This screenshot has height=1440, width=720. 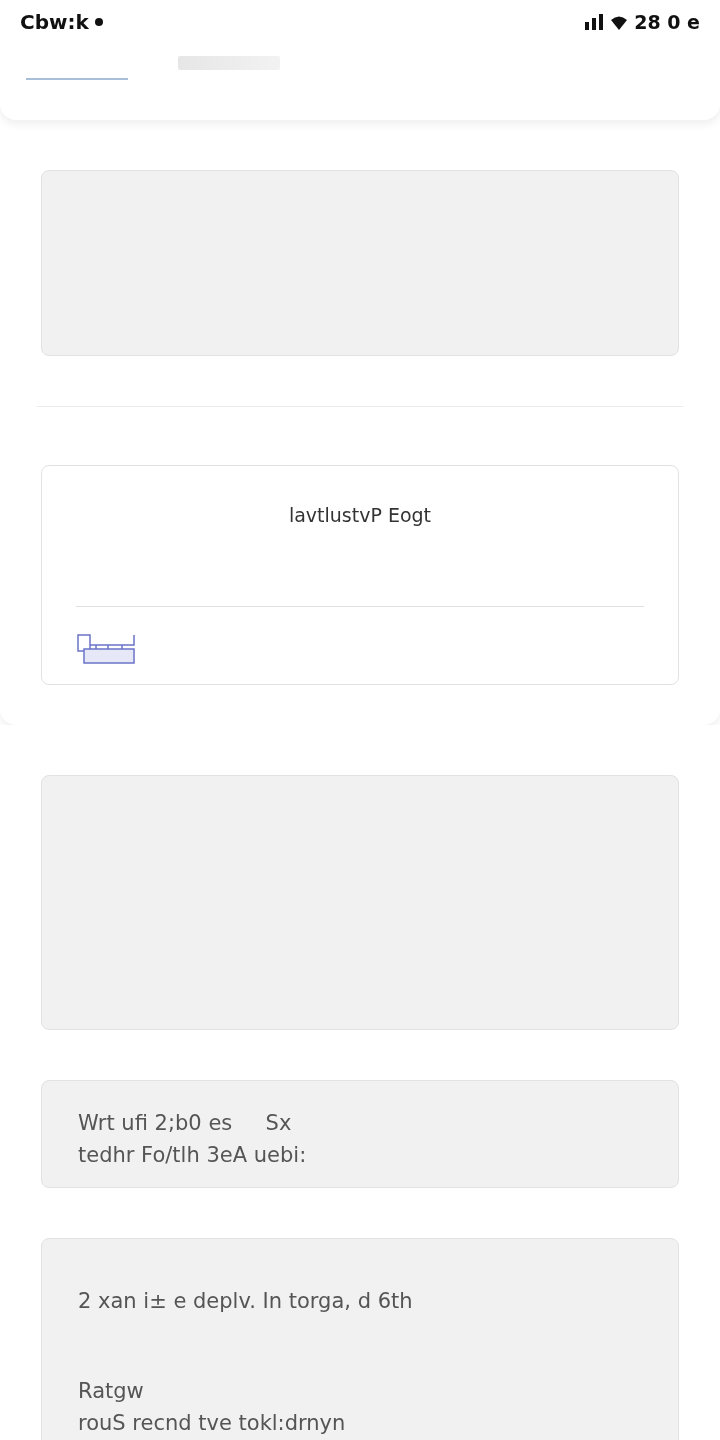 What do you see at coordinates (594, 22) in the screenshot?
I see `signal-icon` at bounding box center [594, 22].